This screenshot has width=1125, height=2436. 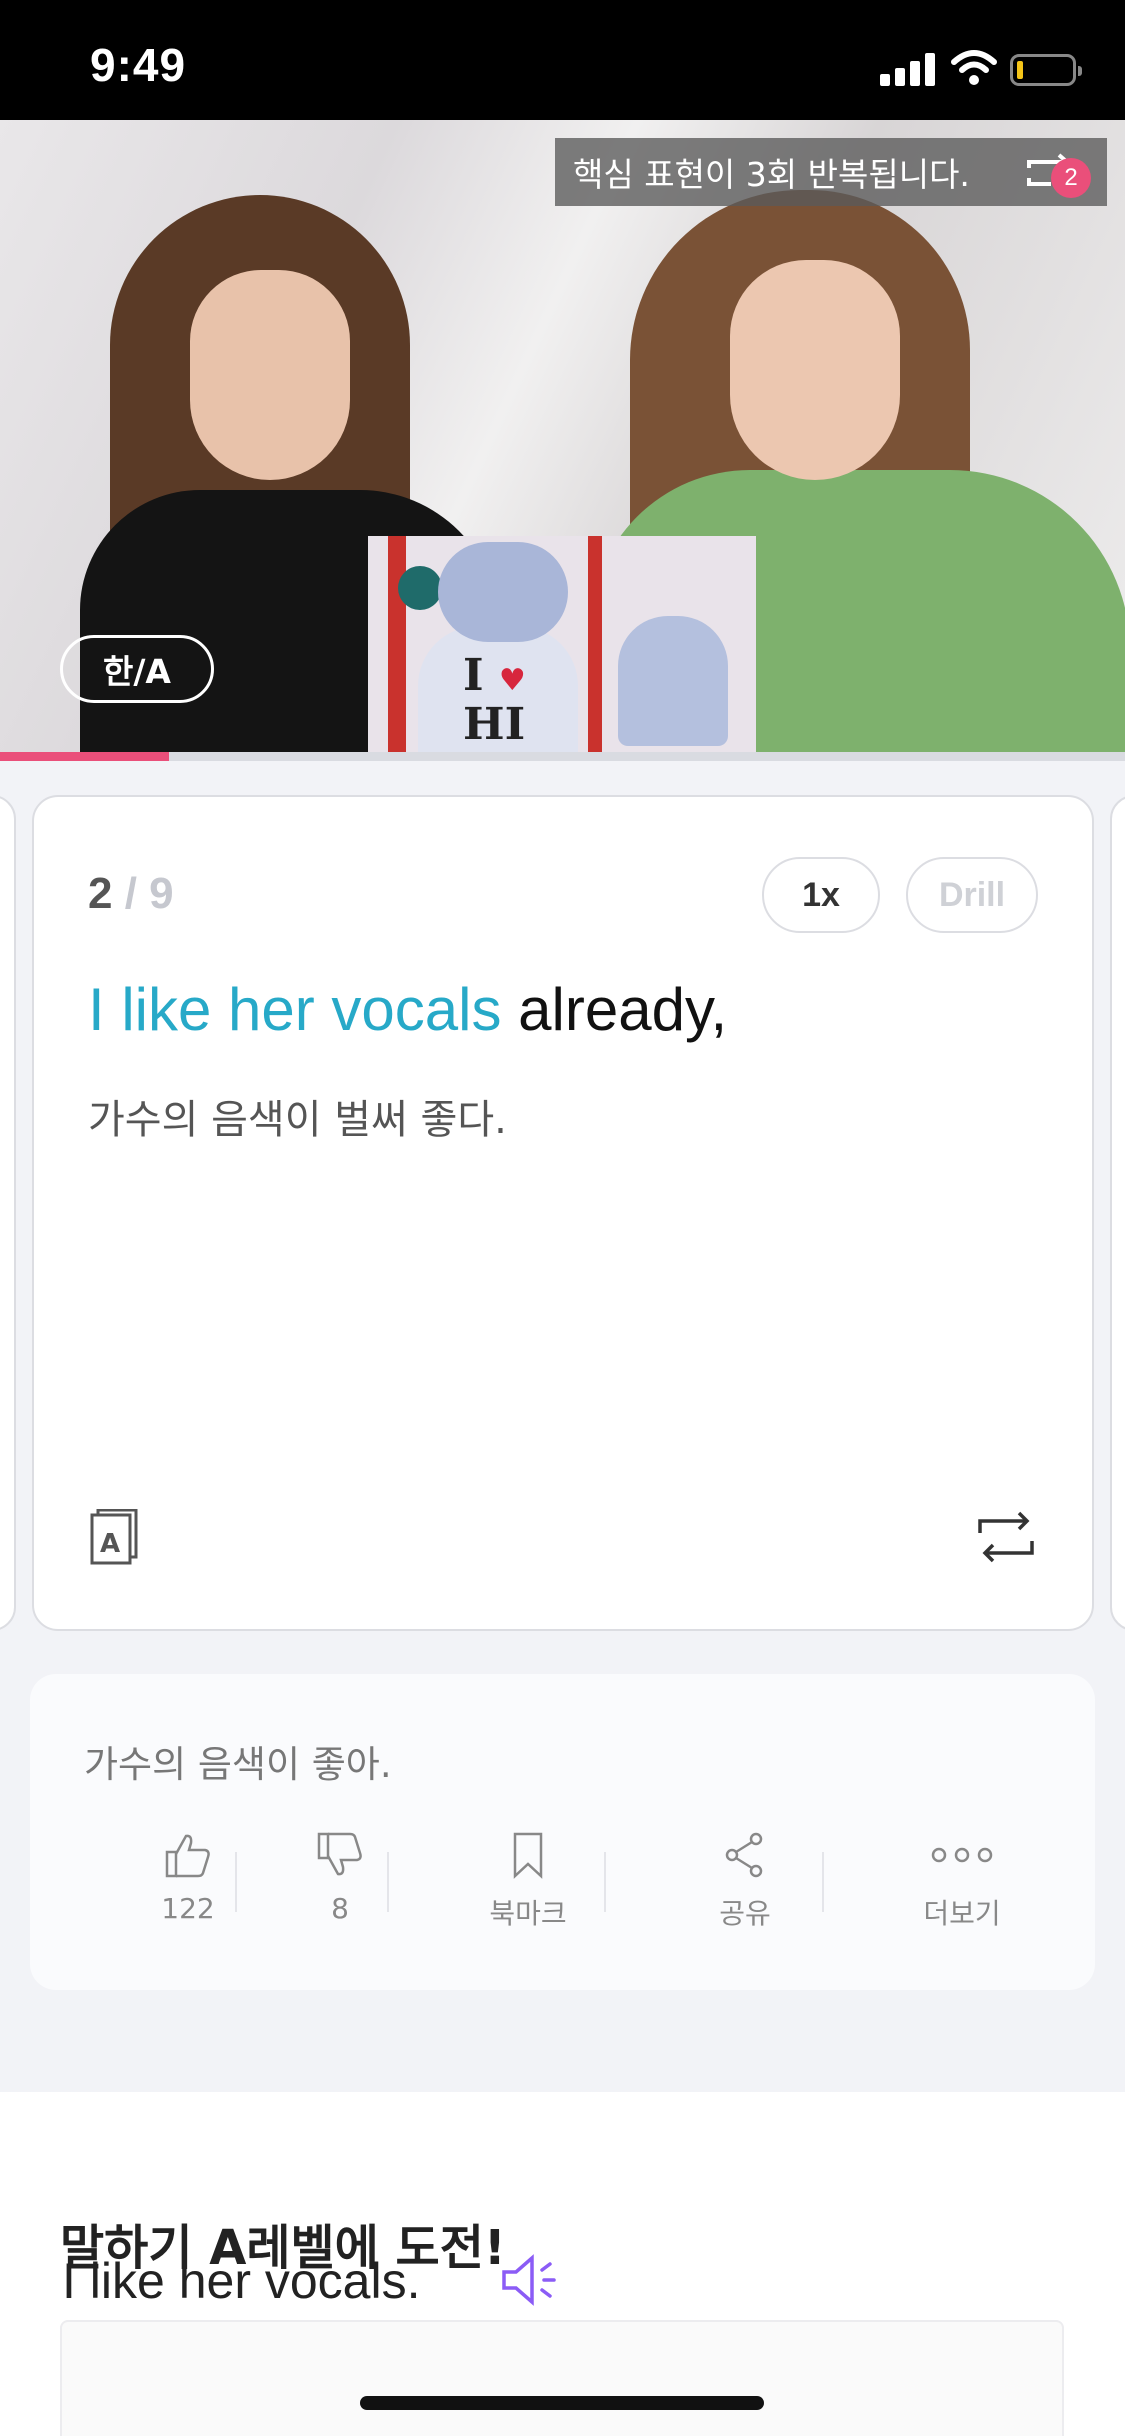 I want to click on speaker-icon, so click(x=530, y=2280).